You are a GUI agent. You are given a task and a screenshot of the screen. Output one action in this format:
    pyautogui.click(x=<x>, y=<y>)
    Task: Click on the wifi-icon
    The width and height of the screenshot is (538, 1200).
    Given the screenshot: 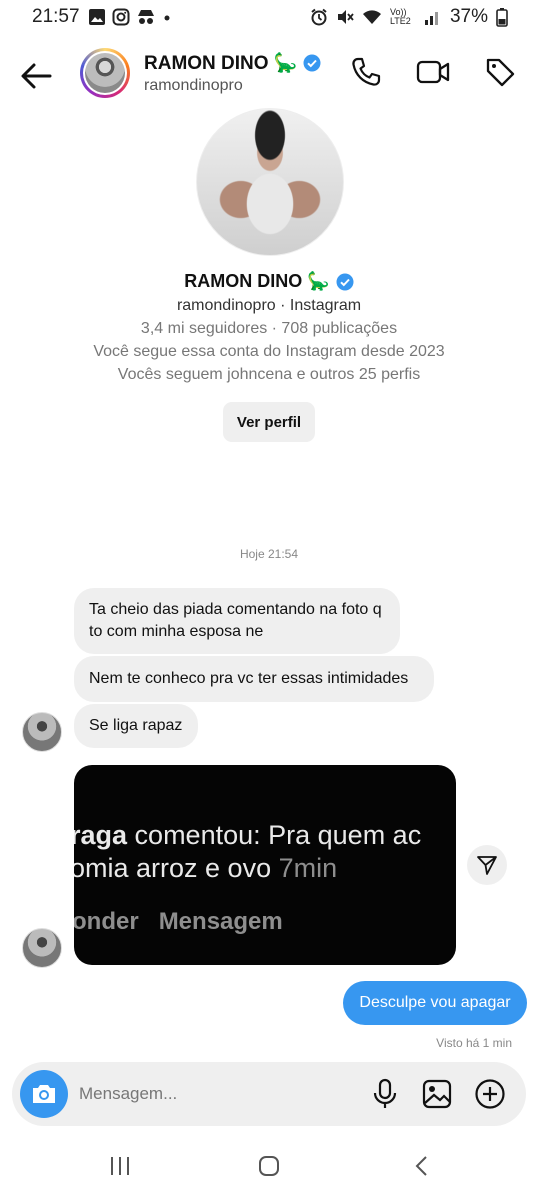 What is the action you would take?
    pyautogui.click(x=371, y=17)
    